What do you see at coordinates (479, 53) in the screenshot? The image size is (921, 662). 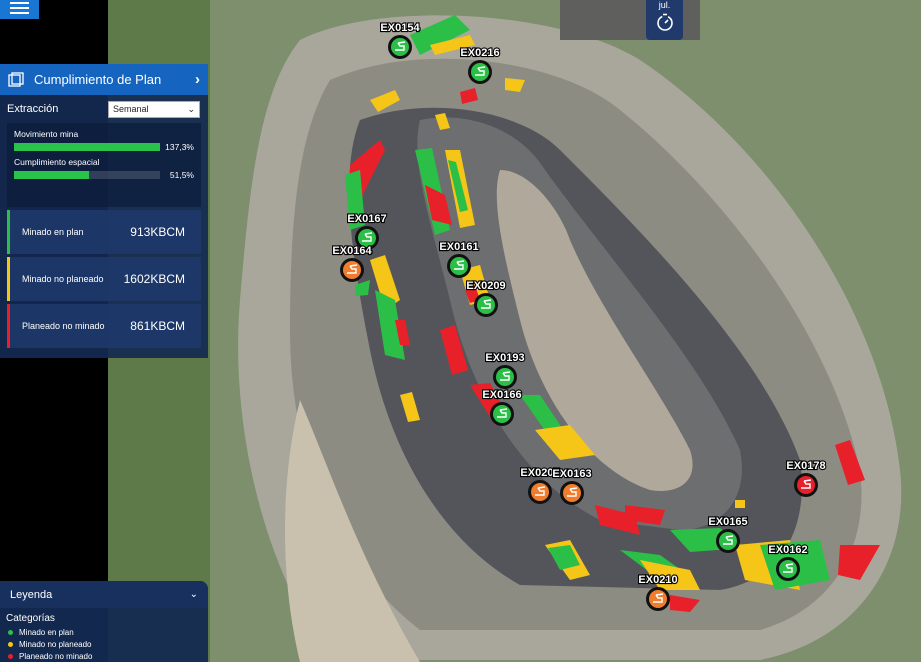 I see `excavator-label: EX0216` at bounding box center [479, 53].